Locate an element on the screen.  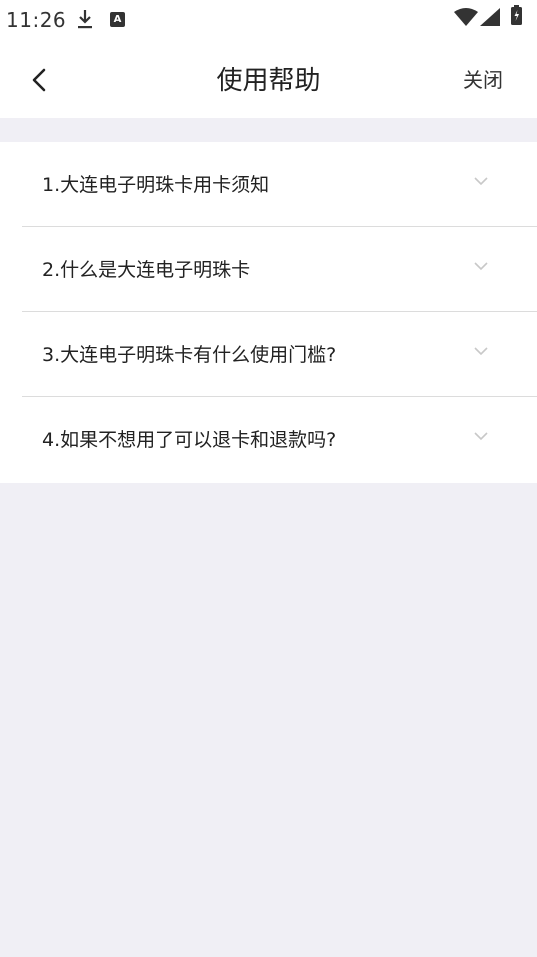
faq-item-4: 4.如果不想用了可以退卡和退款吗? is located at coordinates (279, 440).